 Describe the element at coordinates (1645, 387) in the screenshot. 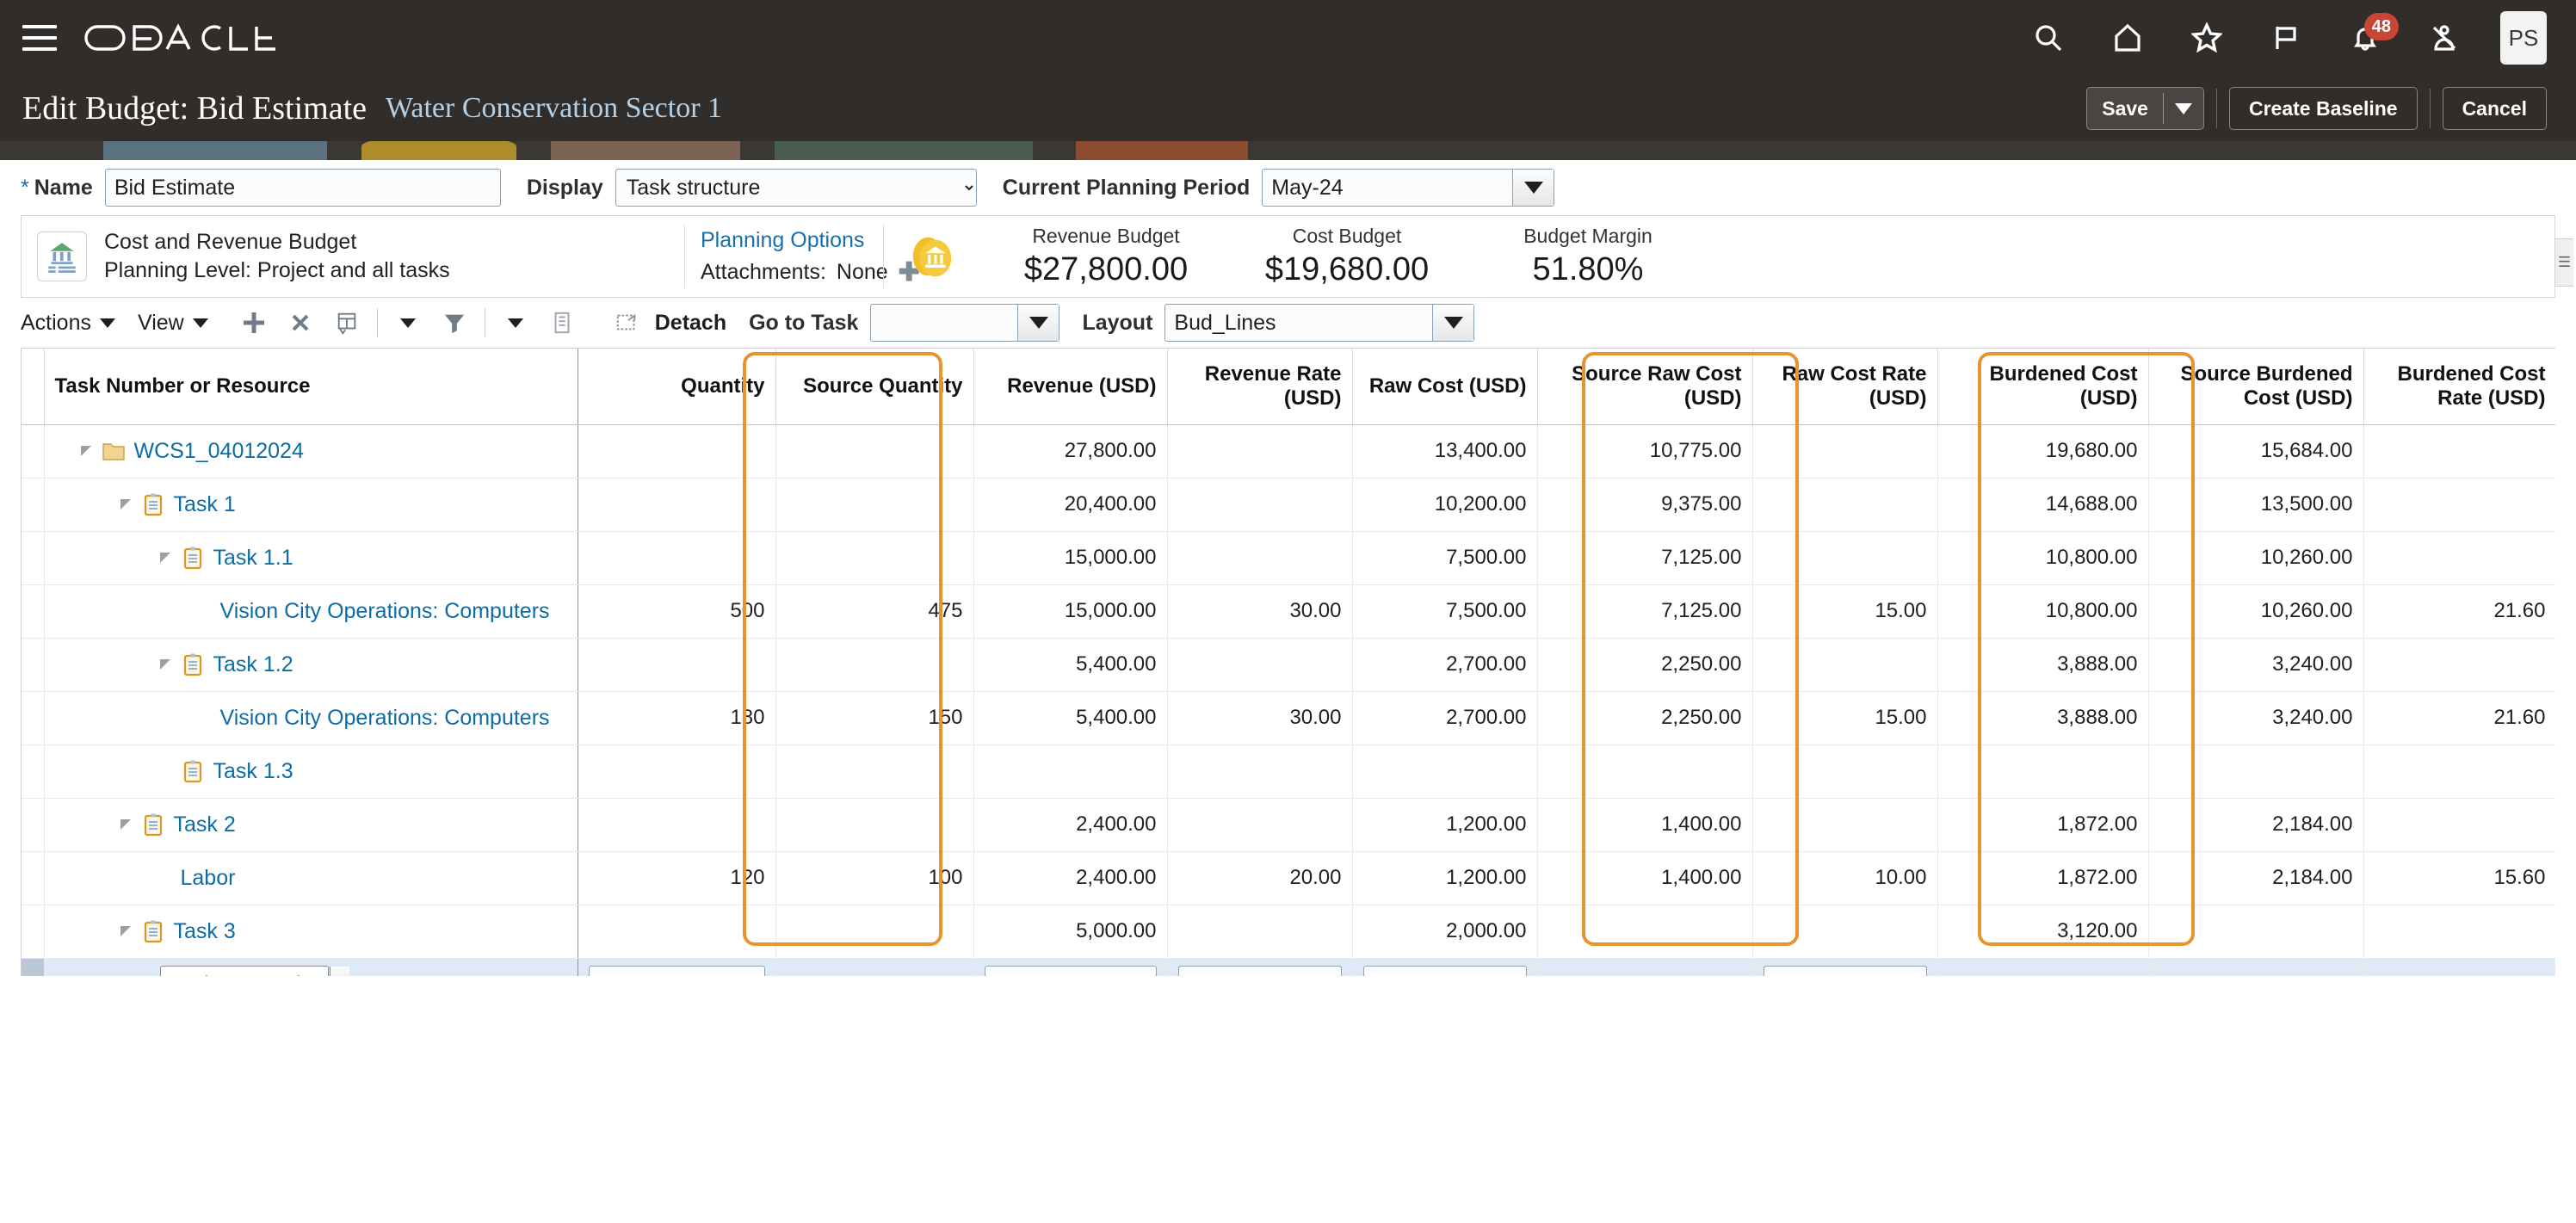

I see `column-header-source-raw-cost: Source Raw Cost (USD)` at that location.